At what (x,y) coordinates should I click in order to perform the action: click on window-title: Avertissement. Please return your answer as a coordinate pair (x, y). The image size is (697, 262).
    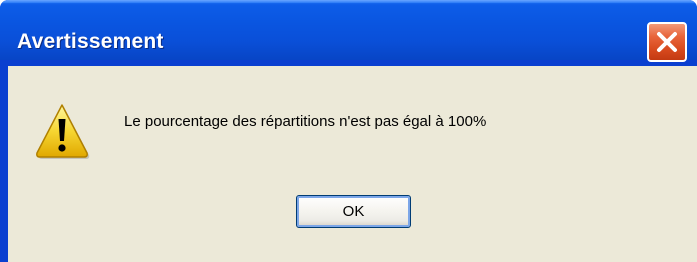
    Looking at the image, I should click on (90, 41).